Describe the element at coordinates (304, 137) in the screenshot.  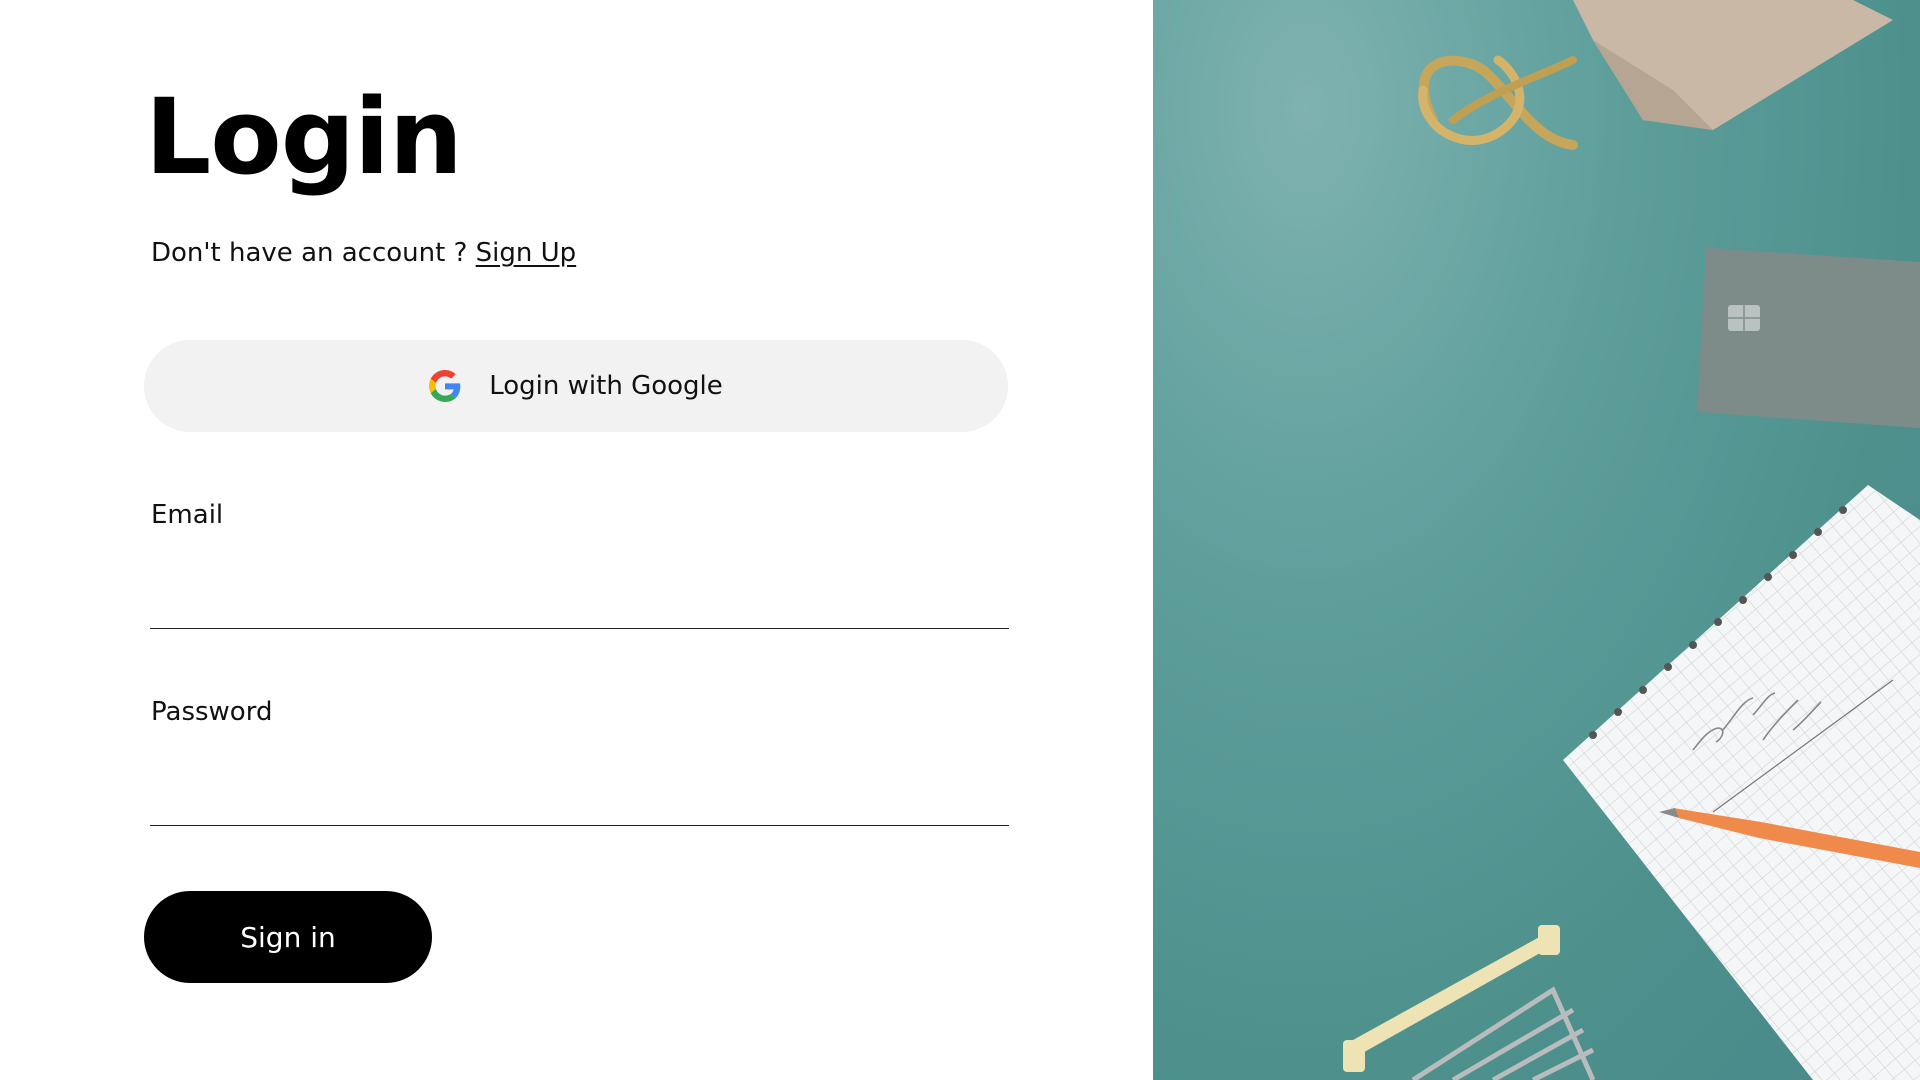
I see `page-title: Login` at that location.